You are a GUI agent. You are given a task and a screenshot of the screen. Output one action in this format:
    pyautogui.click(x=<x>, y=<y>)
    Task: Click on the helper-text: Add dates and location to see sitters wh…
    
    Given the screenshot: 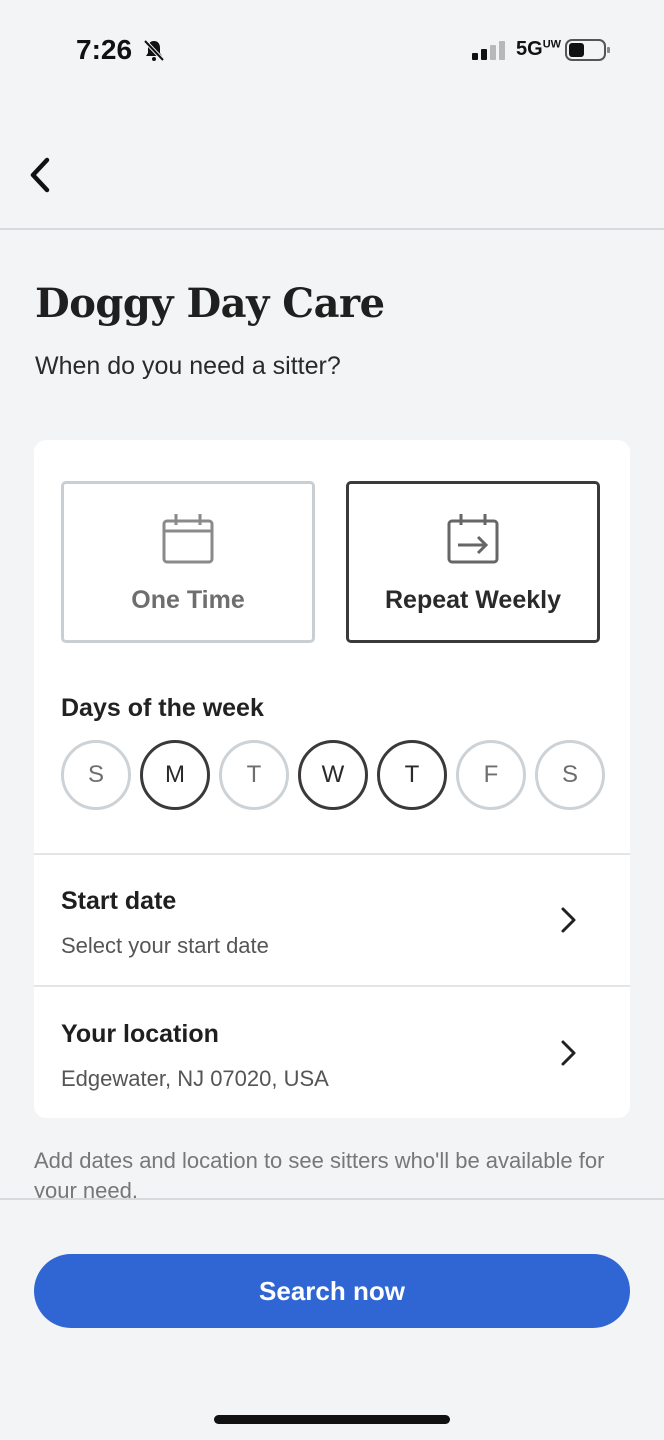 What is the action you would take?
    pyautogui.click(x=319, y=1173)
    